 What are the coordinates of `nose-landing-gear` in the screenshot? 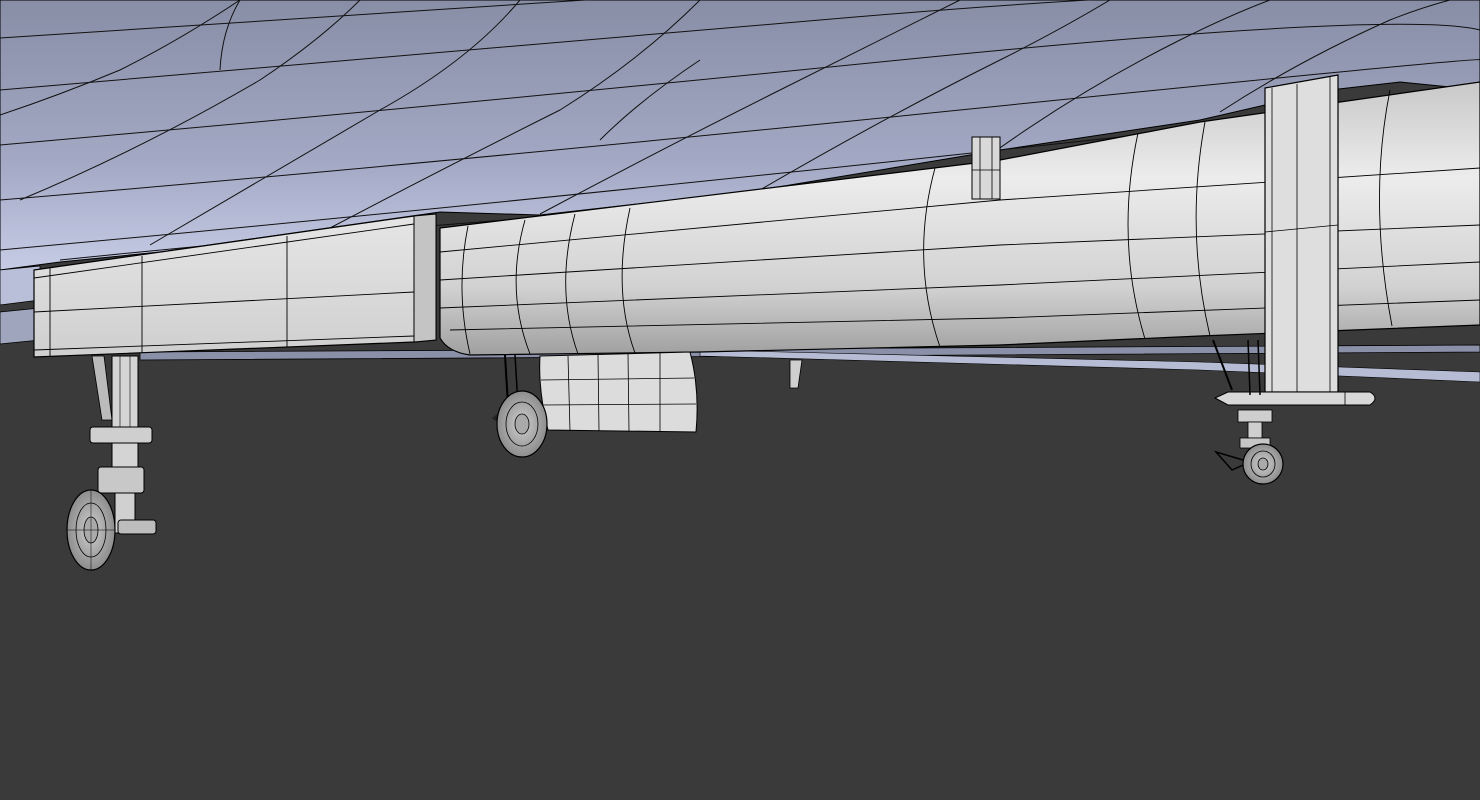 It's located at (111, 463).